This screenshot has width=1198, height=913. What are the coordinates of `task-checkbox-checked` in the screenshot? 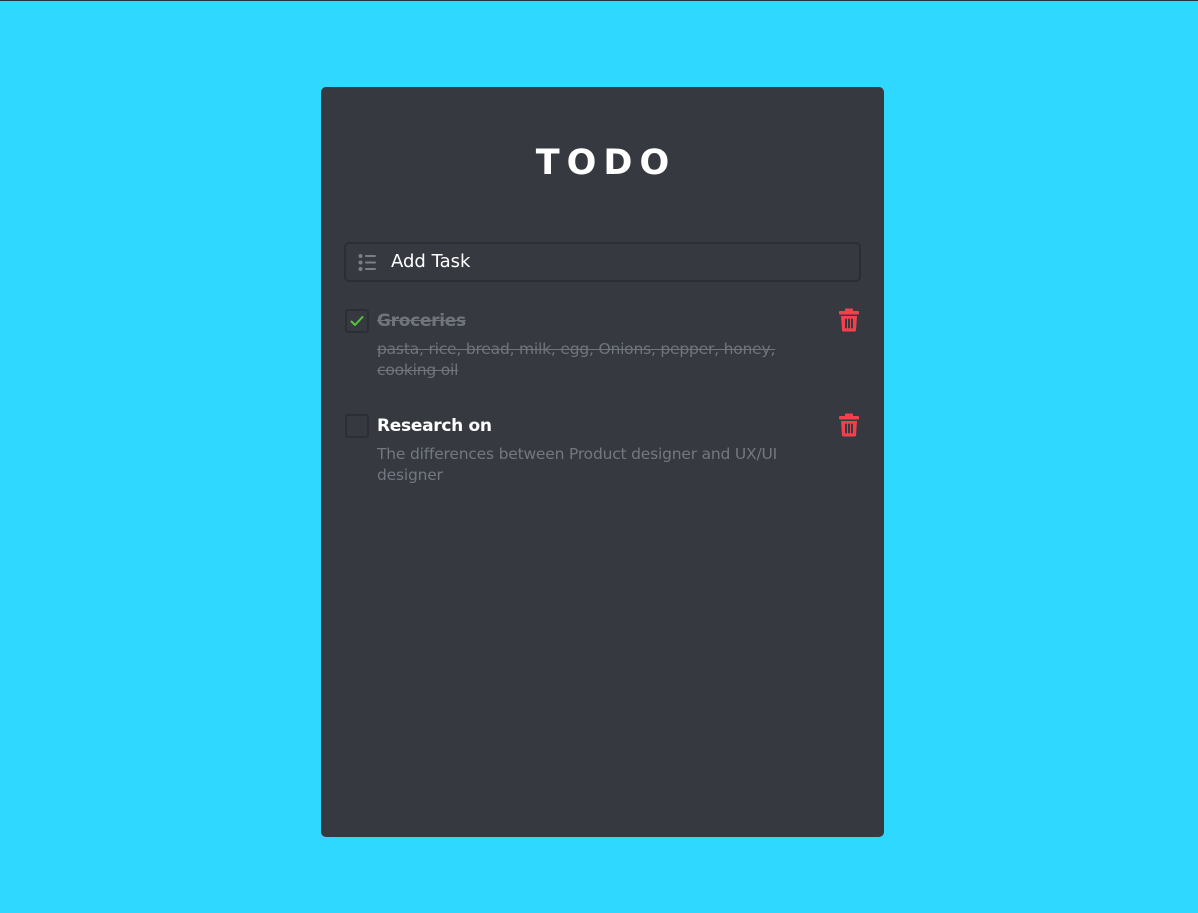 It's located at (357, 321).